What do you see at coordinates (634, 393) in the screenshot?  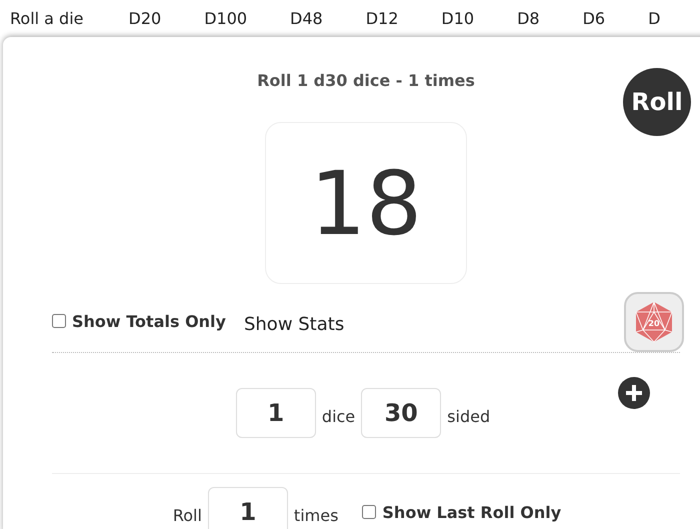 I see `add-icon` at bounding box center [634, 393].